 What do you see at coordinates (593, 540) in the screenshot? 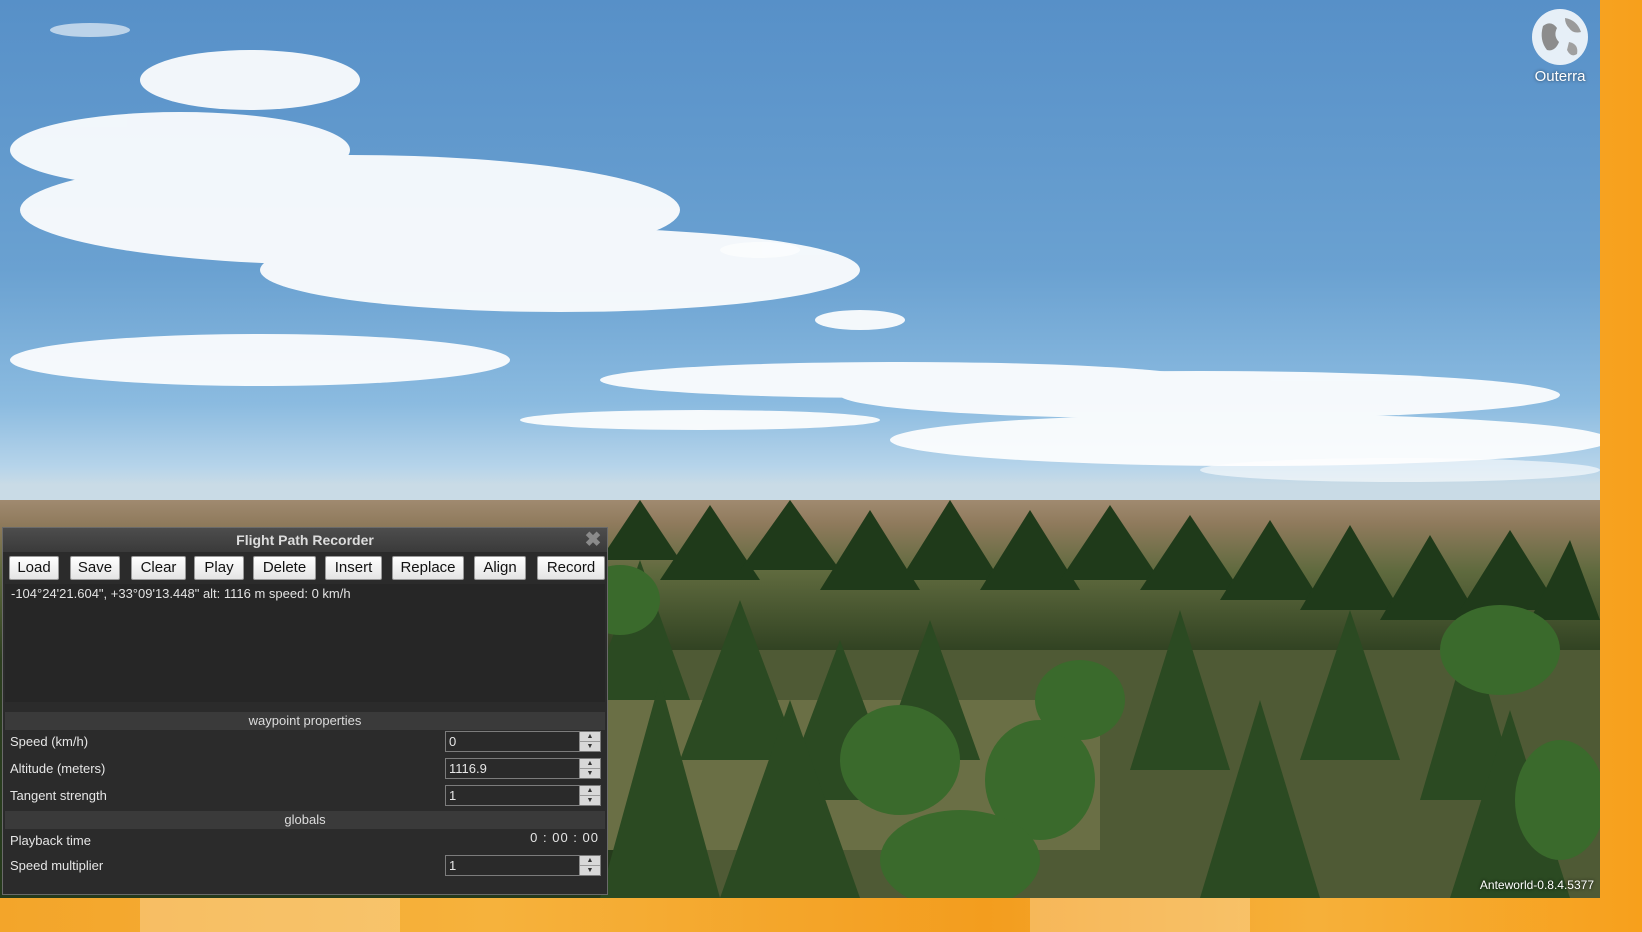
I see `close-icon: ✖` at bounding box center [593, 540].